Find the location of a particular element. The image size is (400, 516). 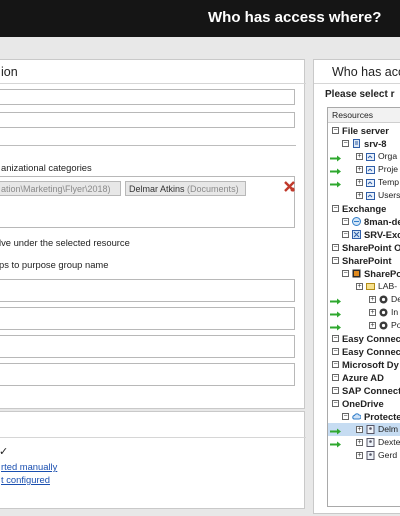

remove-category-icon is located at coordinates (289, 186).